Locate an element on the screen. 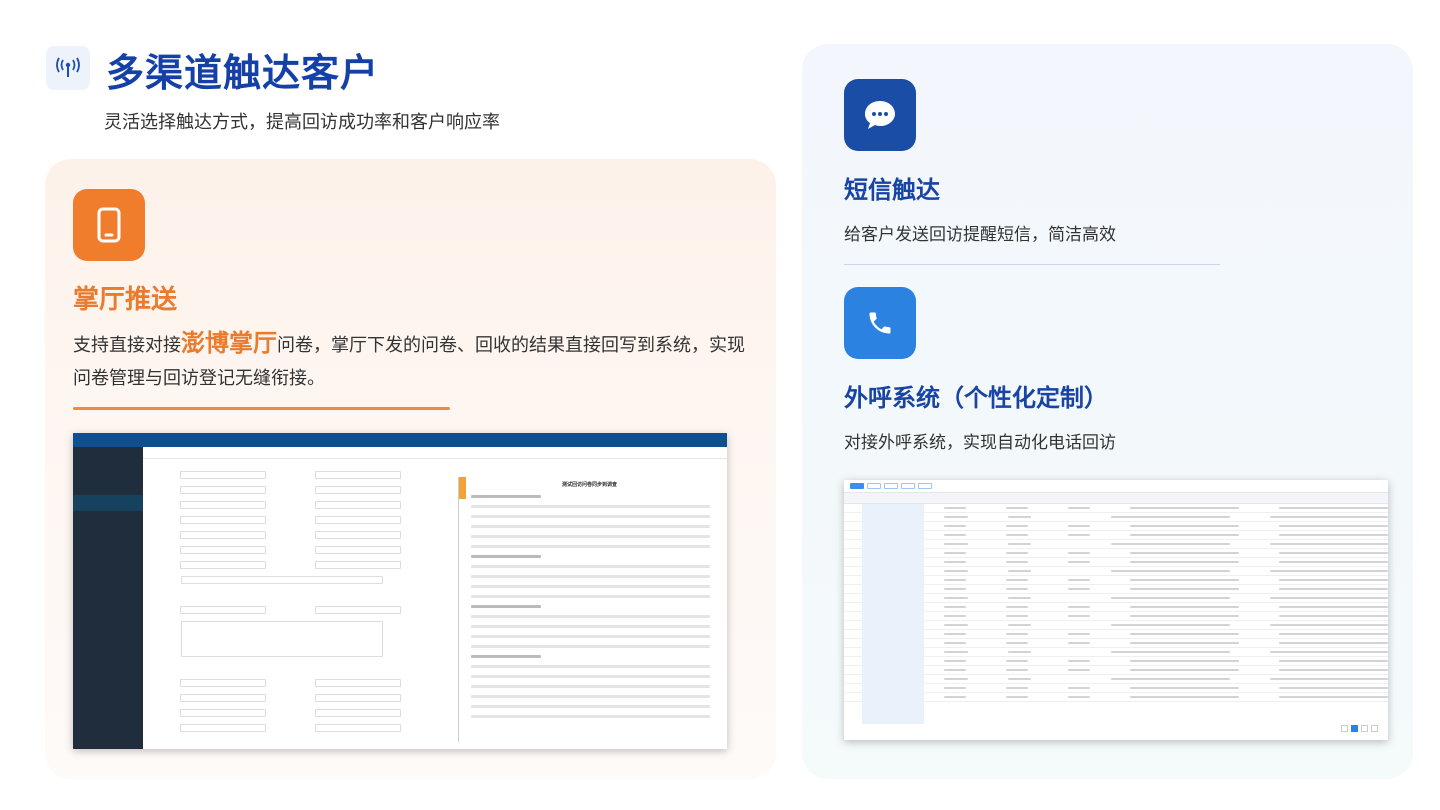 This screenshot has height=810, width=1440. call-records-screenshot is located at coordinates (1116, 610).